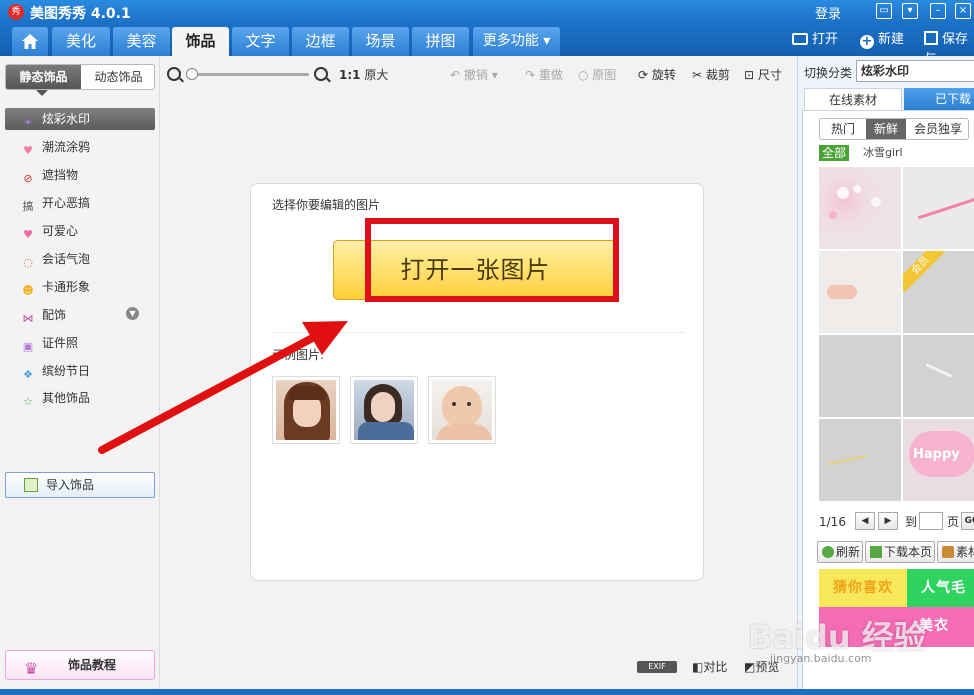 This screenshot has height=695, width=974. I want to click on subtab-new: 新鲜, so click(886, 129).